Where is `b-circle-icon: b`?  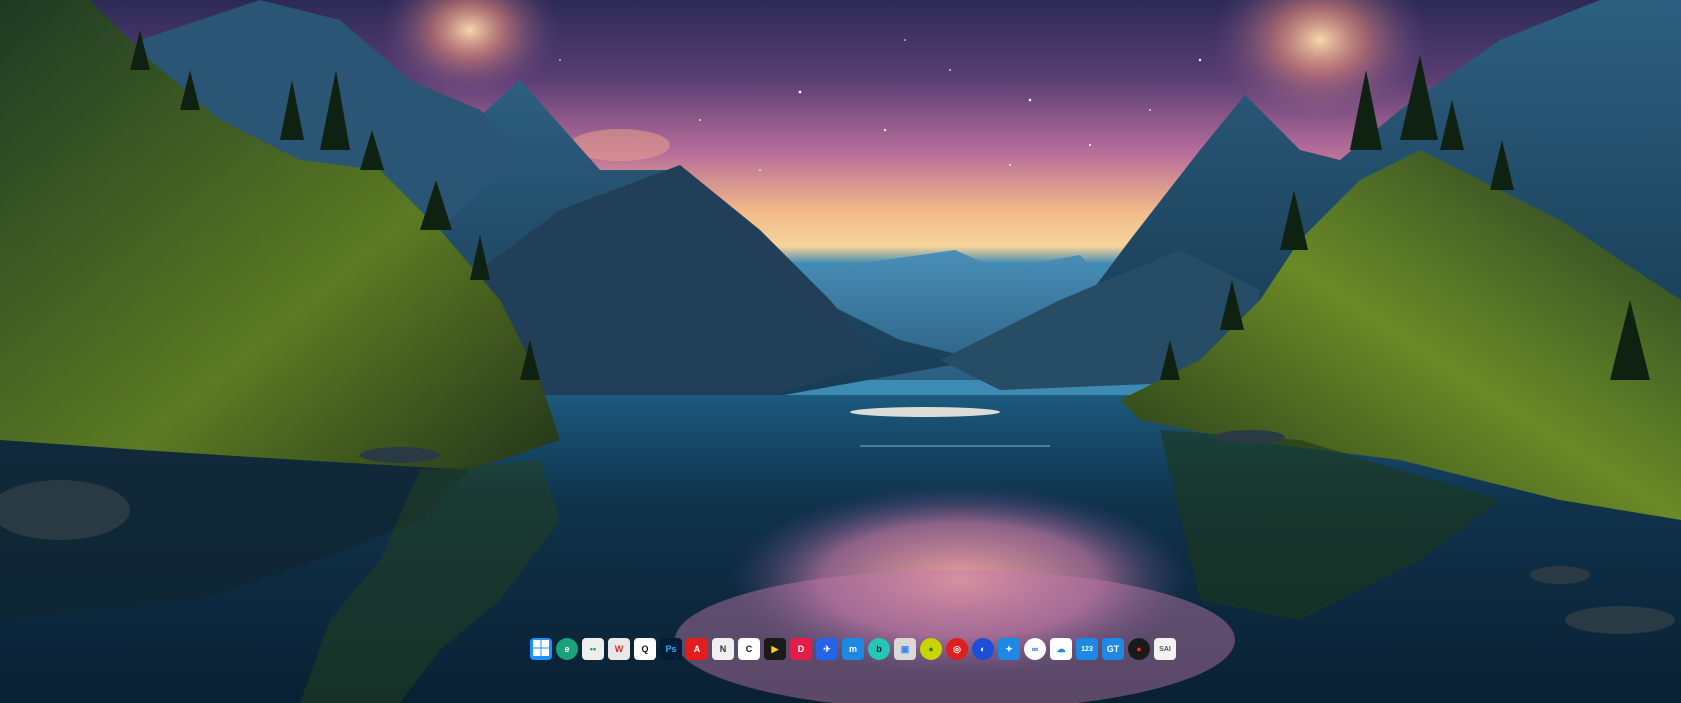
b-circle-icon: b is located at coordinates (879, 648).